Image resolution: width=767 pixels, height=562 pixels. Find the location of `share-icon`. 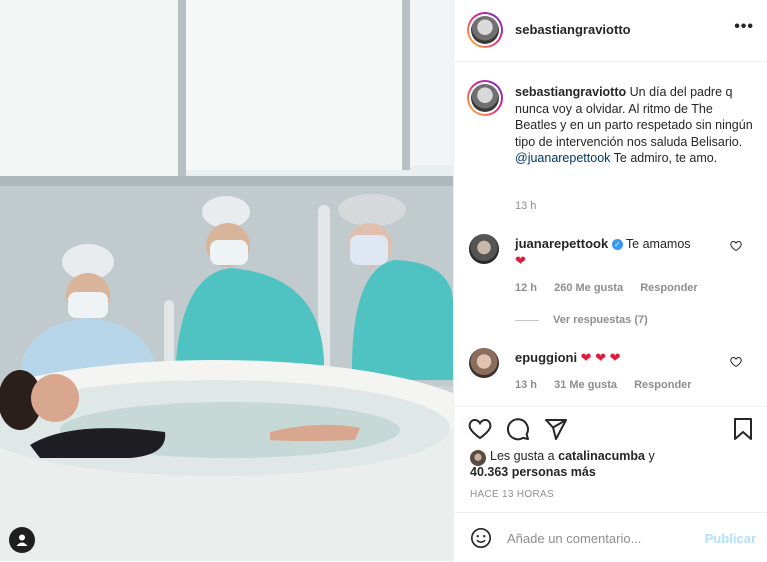

share-icon is located at coordinates (556, 431).